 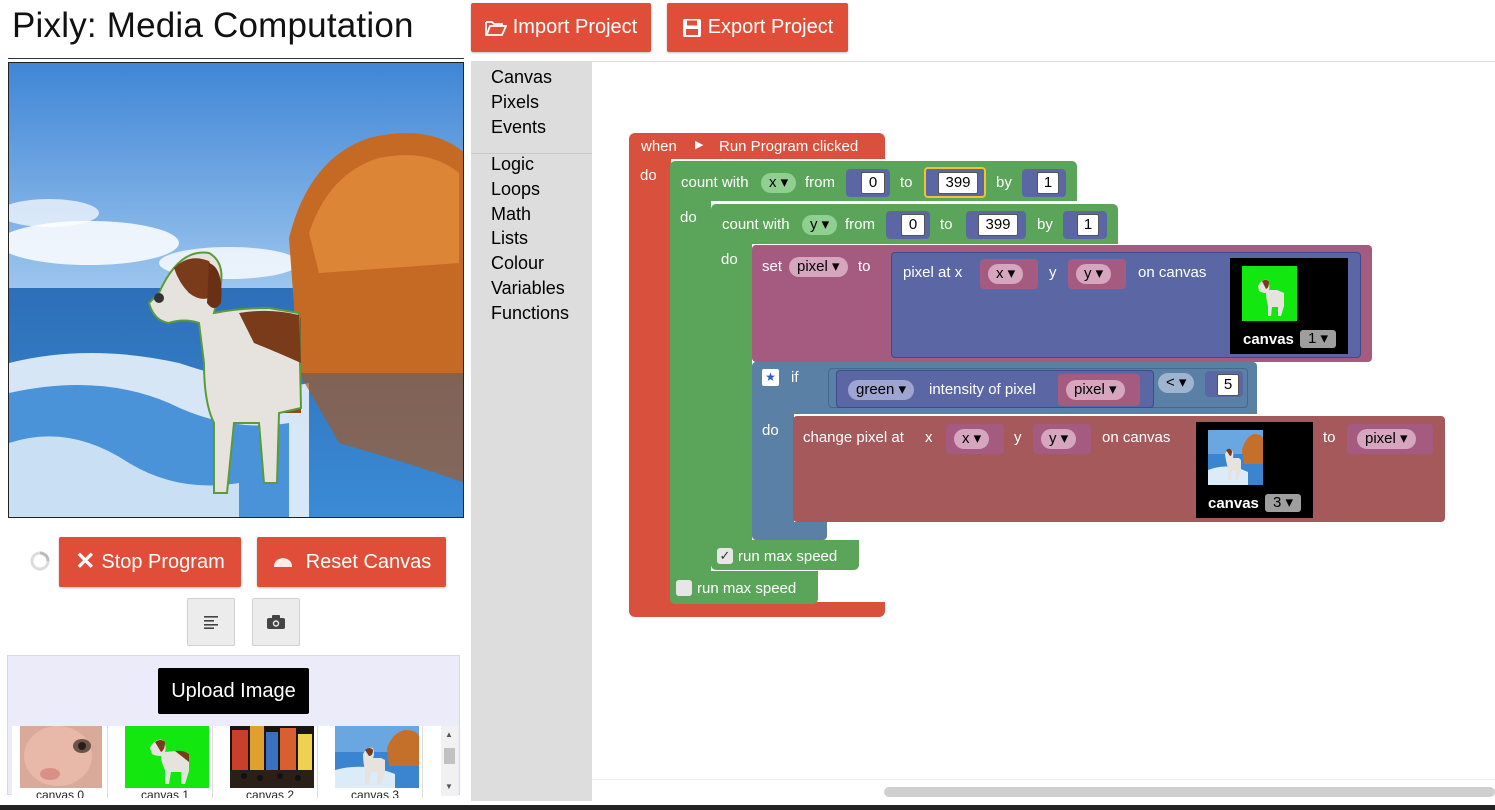 I want to click on canvas-preview-image, so click(x=1235, y=457).